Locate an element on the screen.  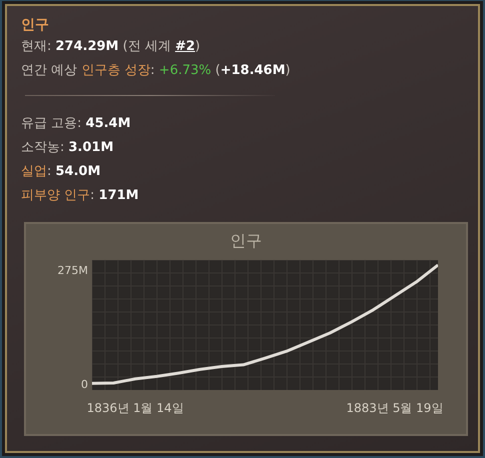
stat-line: 실업: 54.0M is located at coordinates (61, 172).